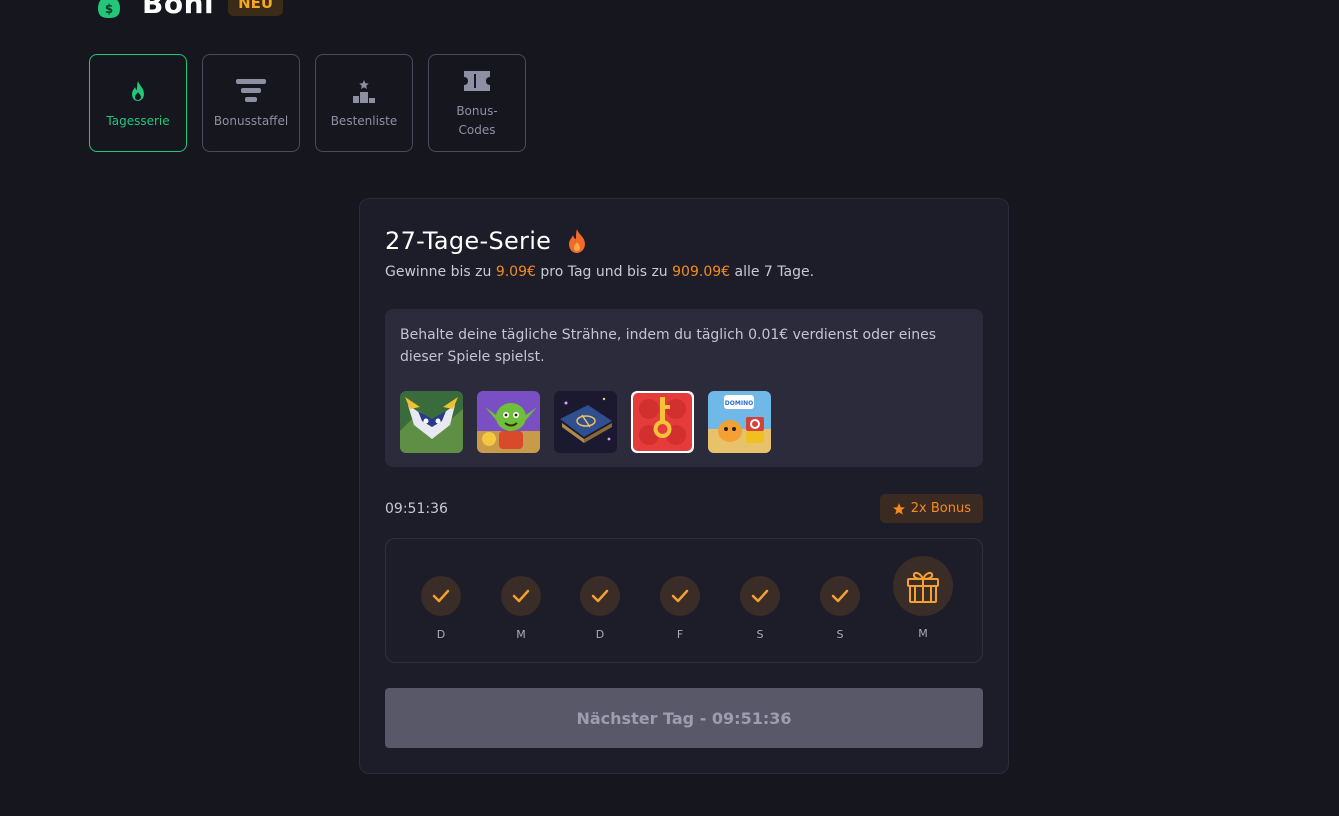  Describe the element at coordinates (701, 272) in the screenshot. I see `weekly-amount: 909.09€` at that location.